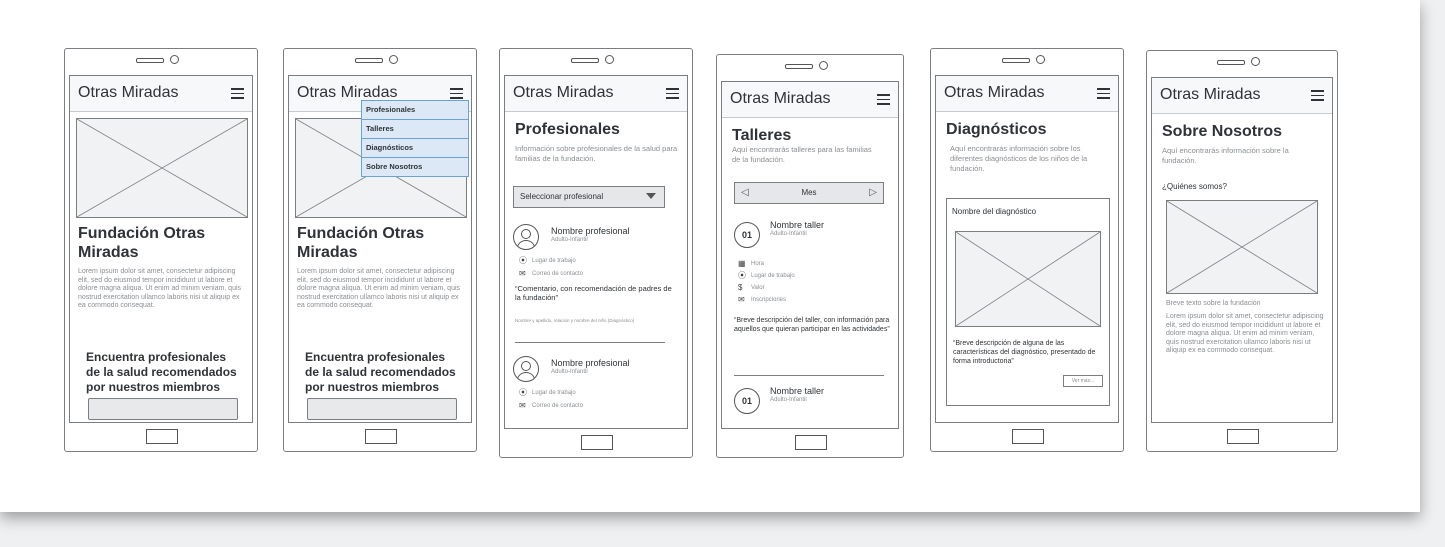 The height and width of the screenshot is (547, 1445). I want to click on taller-number-badge: 01, so click(747, 401).